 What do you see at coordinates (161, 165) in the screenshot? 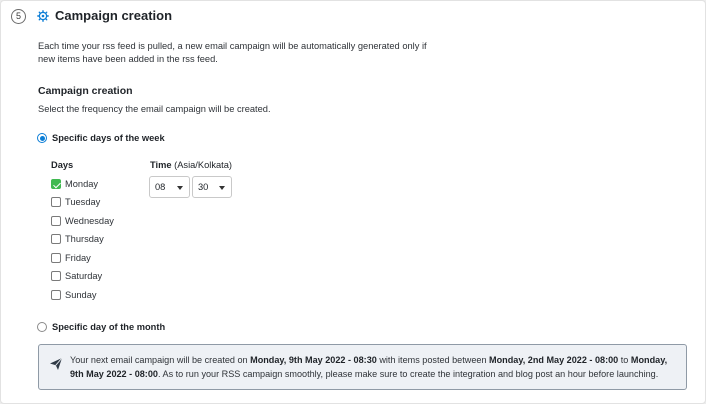
I see `time-label-text: Time` at bounding box center [161, 165].